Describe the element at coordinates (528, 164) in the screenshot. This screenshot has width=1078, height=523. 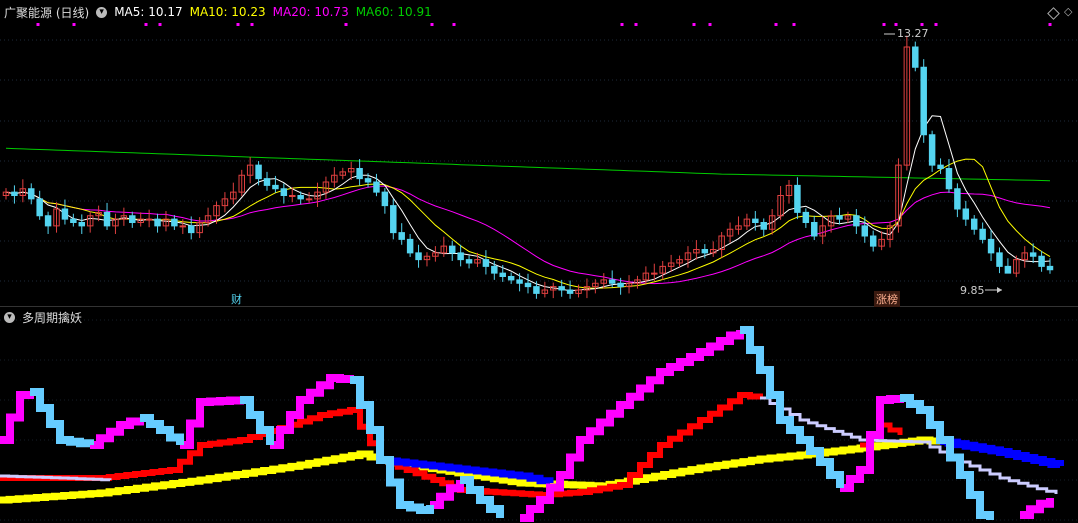
I see `ma60-line` at that location.